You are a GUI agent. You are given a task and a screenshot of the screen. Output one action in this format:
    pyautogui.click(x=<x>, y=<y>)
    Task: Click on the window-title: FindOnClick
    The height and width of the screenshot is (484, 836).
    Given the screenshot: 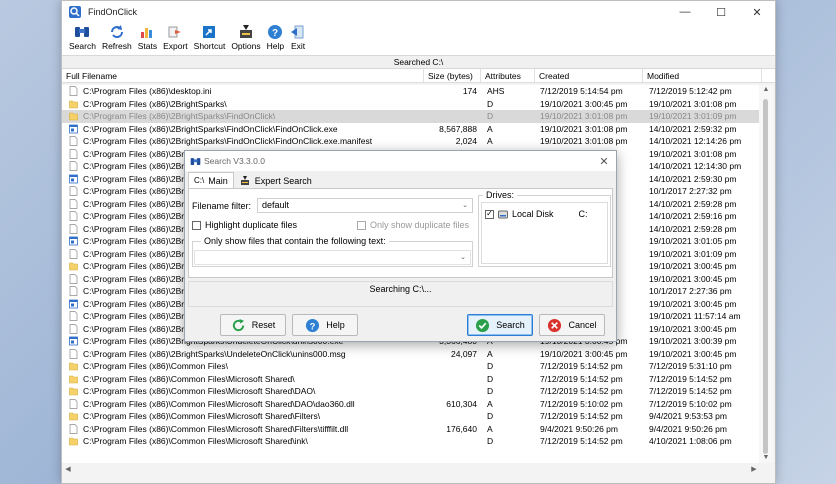 What is the action you would take?
    pyautogui.click(x=113, y=12)
    